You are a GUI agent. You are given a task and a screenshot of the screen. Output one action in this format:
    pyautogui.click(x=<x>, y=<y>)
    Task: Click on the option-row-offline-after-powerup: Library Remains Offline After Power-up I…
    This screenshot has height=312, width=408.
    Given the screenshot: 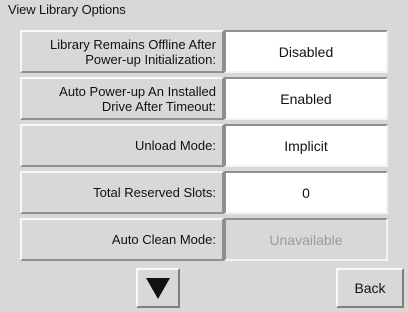 What is the action you would take?
    pyautogui.click(x=204, y=51)
    